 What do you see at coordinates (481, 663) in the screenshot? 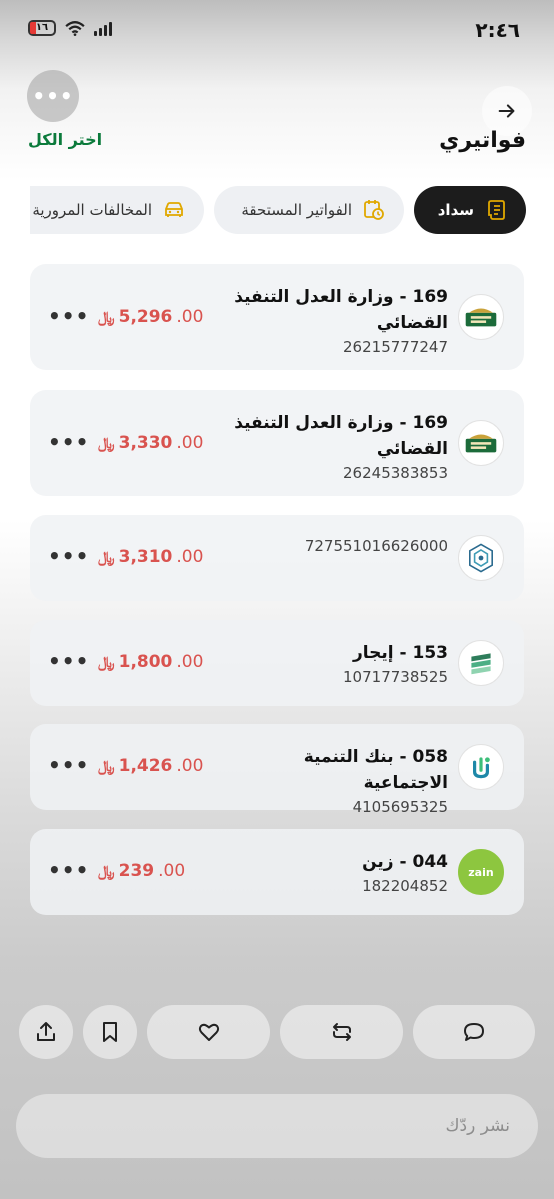
I see `ejar-logo` at bounding box center [481, 663].